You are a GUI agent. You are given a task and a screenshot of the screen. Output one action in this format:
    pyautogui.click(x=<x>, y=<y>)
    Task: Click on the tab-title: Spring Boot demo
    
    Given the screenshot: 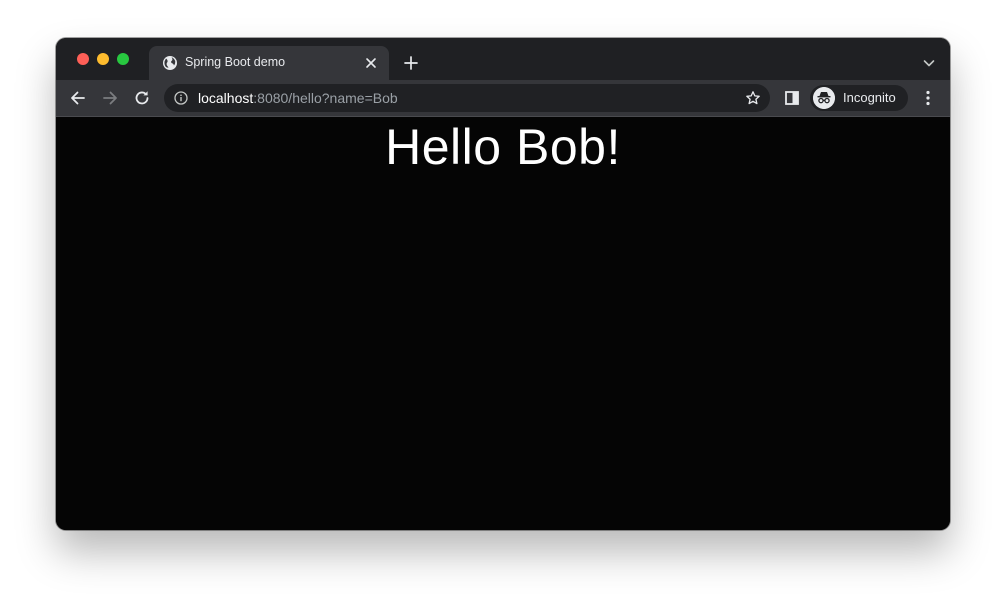 What is the action you would take?
    pyautogui.click(x=235, y=62)
    